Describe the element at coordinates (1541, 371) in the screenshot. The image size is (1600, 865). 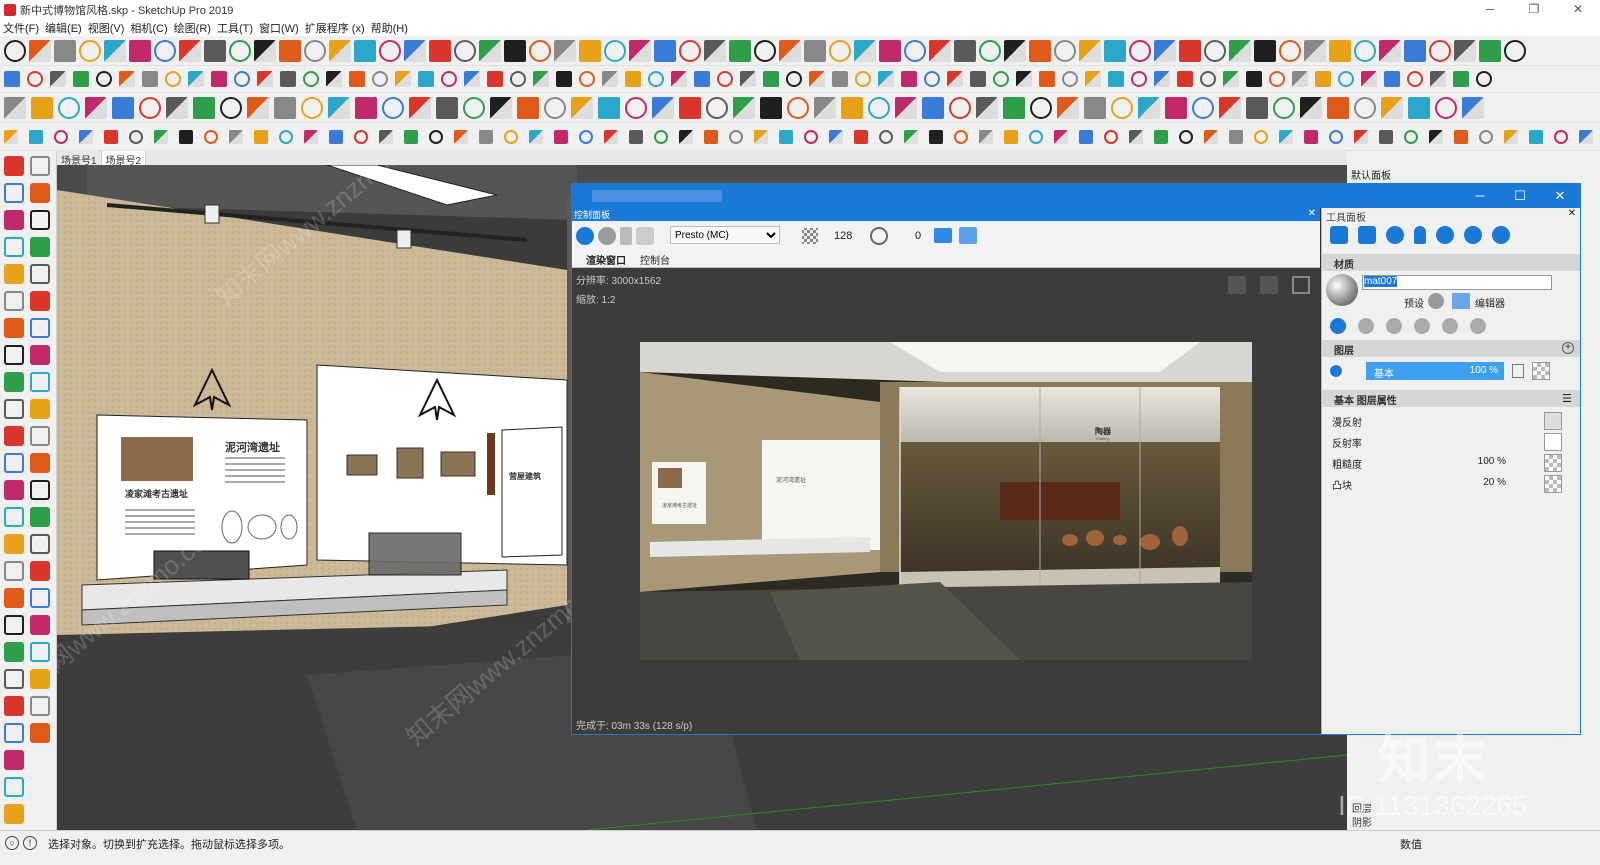
I see `layer-mask-swatch` at that location.